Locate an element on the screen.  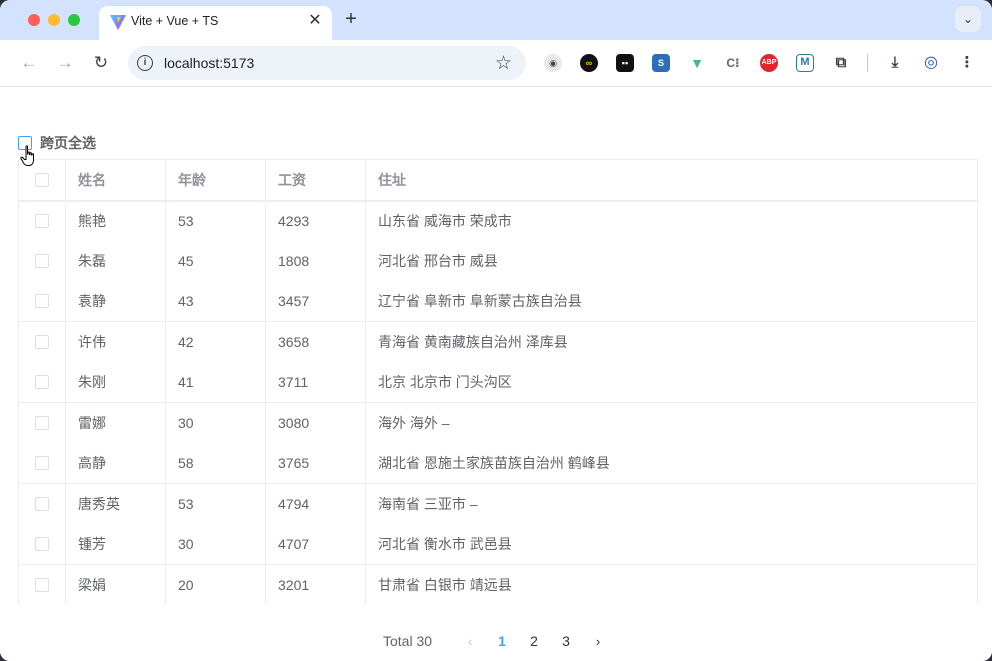
cell-name: 朱刚 is located at coordinates (116, 382).